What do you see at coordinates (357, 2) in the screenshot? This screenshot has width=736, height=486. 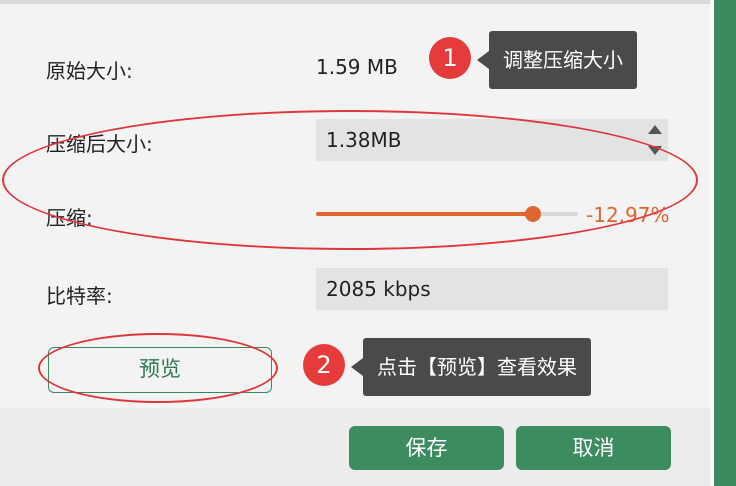 I see `top-divider` at bounding box center [357, 2].